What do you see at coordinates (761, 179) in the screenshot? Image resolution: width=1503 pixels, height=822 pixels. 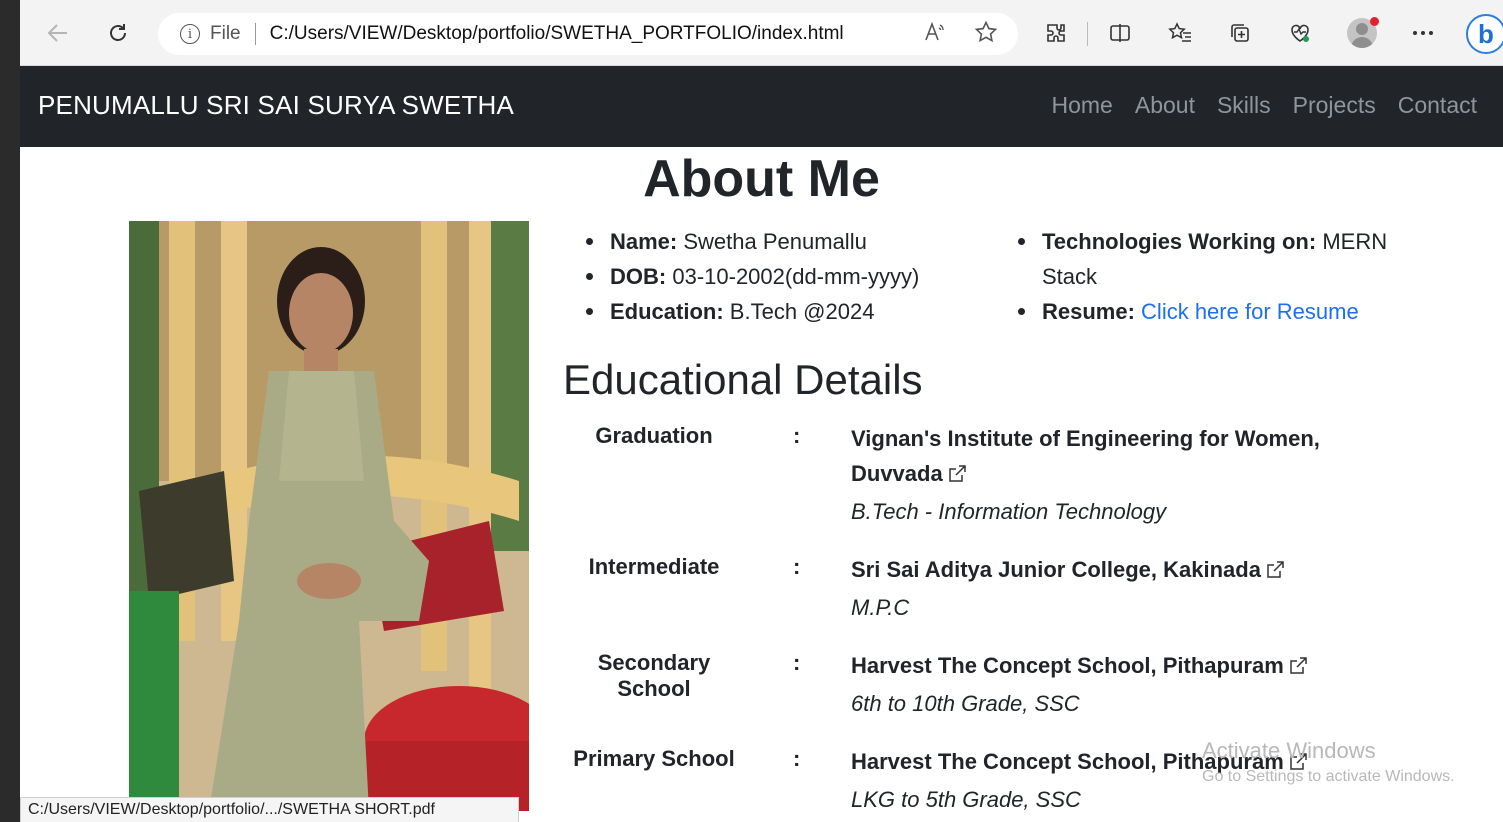 I see `about-title: About Me` at bounding box center [761, 179].